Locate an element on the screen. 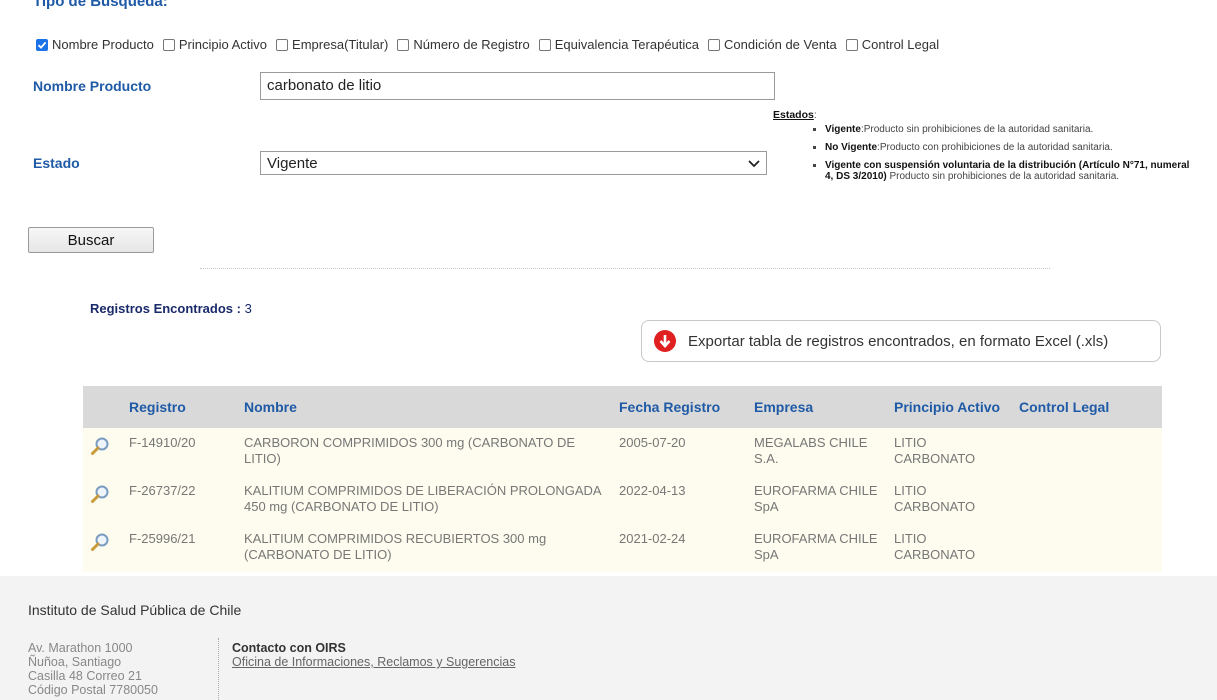 The height and width of the screenshot is (700, 1217). footer-divider is located at coordinates (218, 669).